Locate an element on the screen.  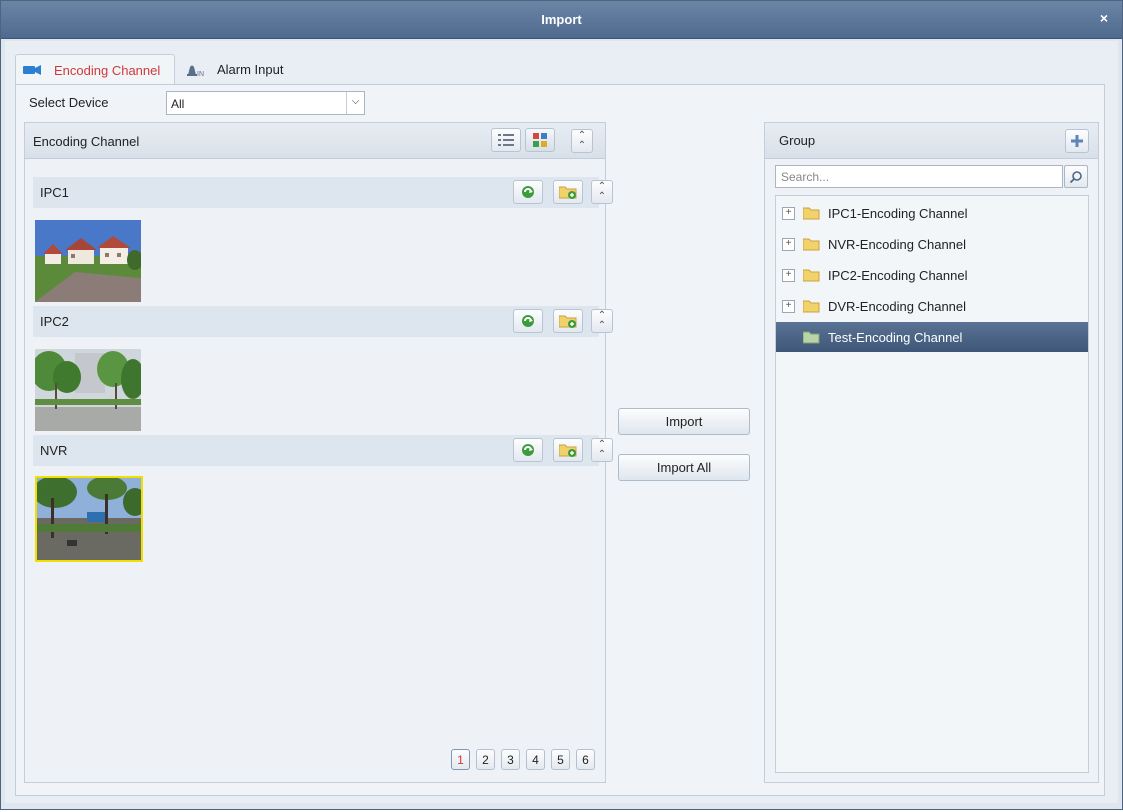
title-bar: Import × is located at coordinates (561, 20).